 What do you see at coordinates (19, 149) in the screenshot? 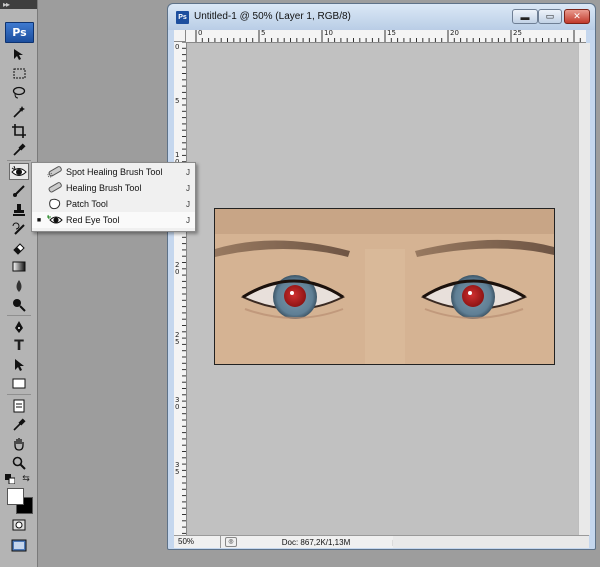
I see `eyedropper-tool-icon` at bounding box center [19, 149].